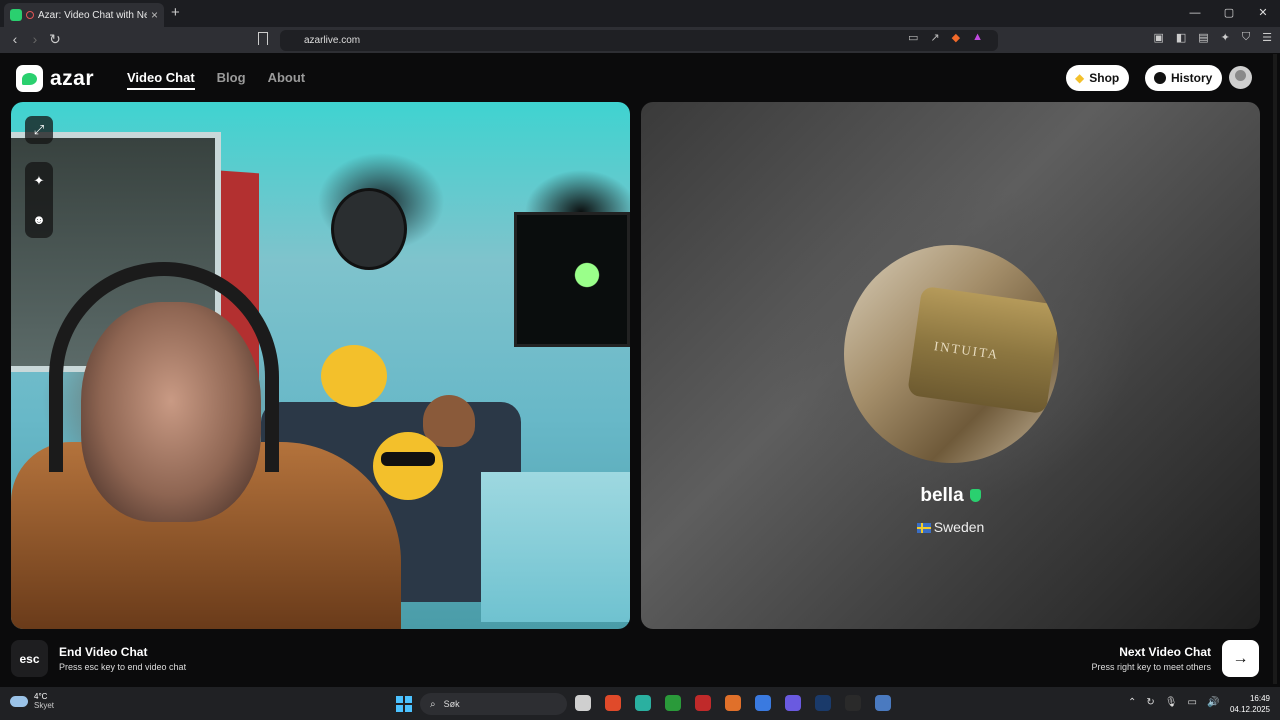  I want to click on clock-icon, so click(1160, 78).